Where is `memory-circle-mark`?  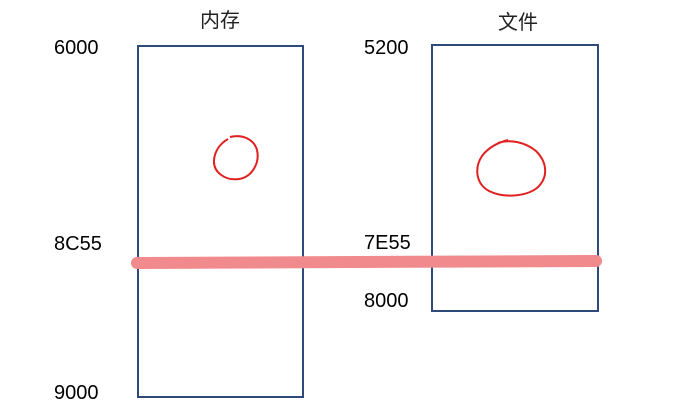
memory-circle-mark is located at coordinates (235, 158).